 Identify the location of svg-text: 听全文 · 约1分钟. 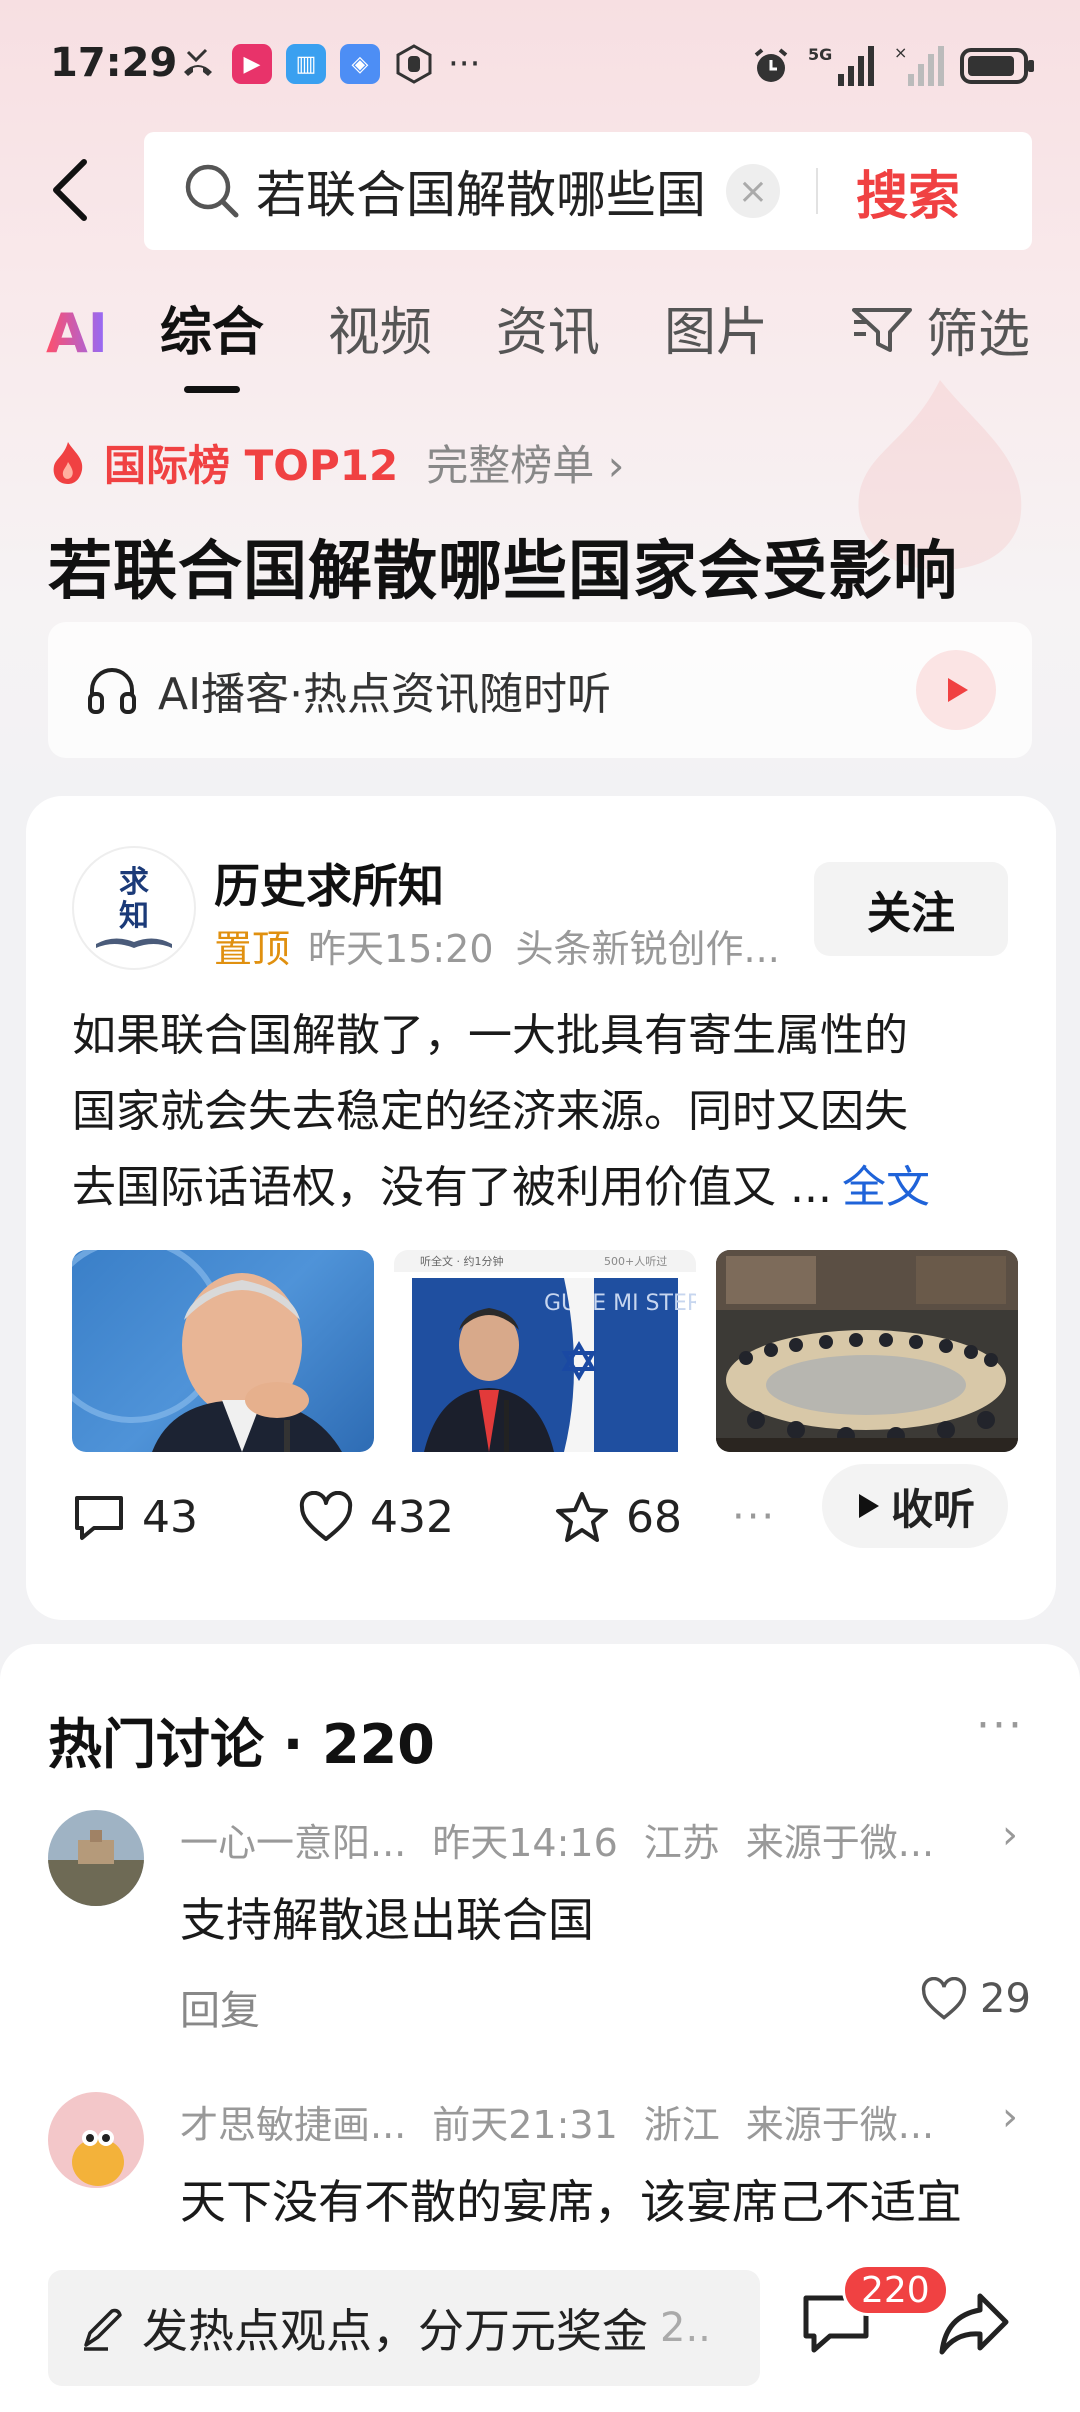
(462, 1261).